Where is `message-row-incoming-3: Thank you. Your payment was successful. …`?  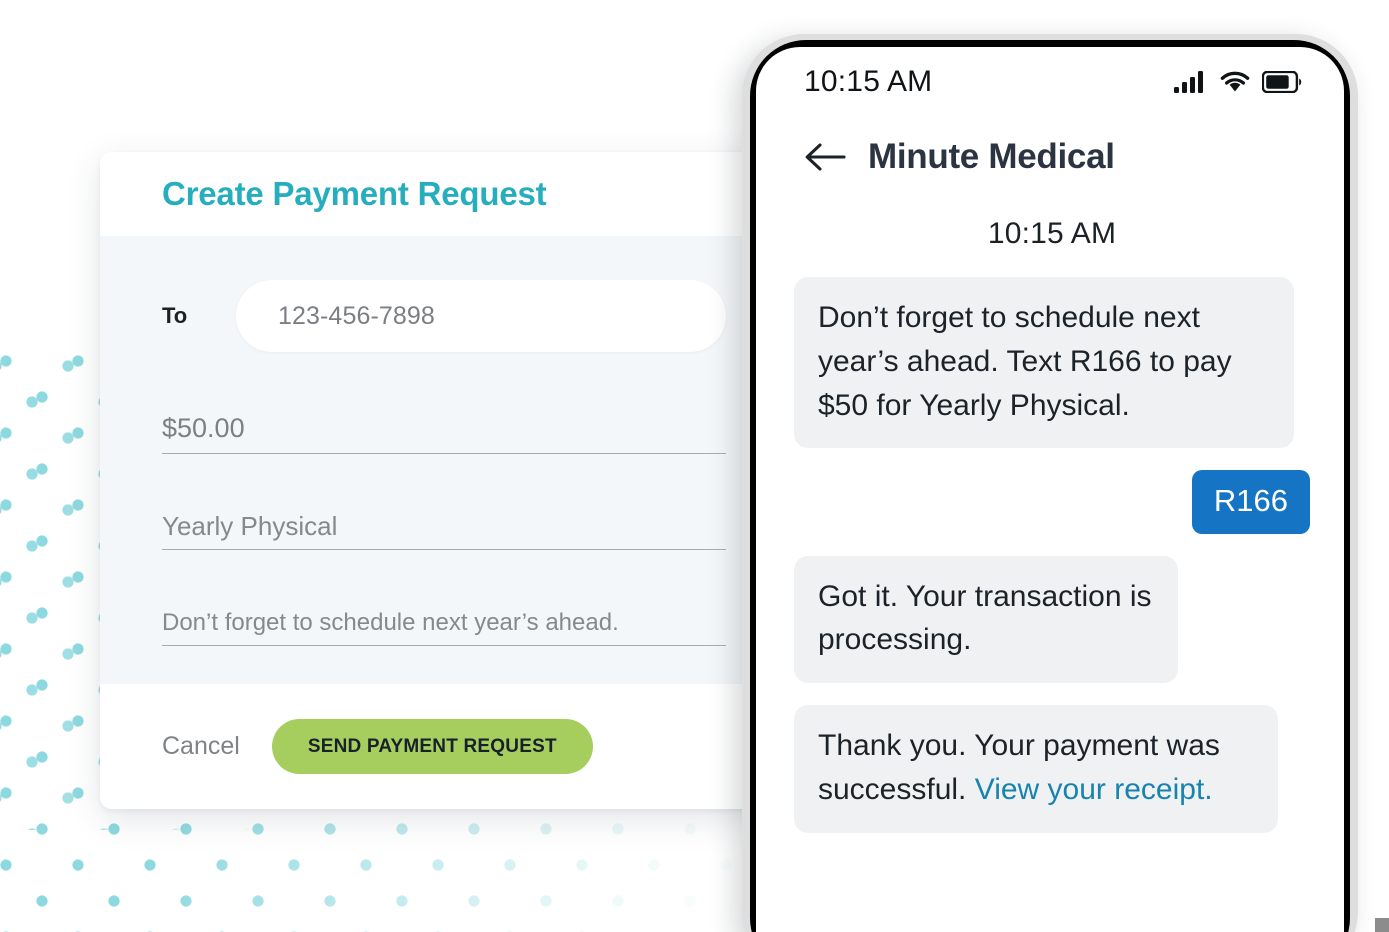
message-row-incoming-3: Thank you. Your payment was successful. … is located at coordinates (1052, 769).